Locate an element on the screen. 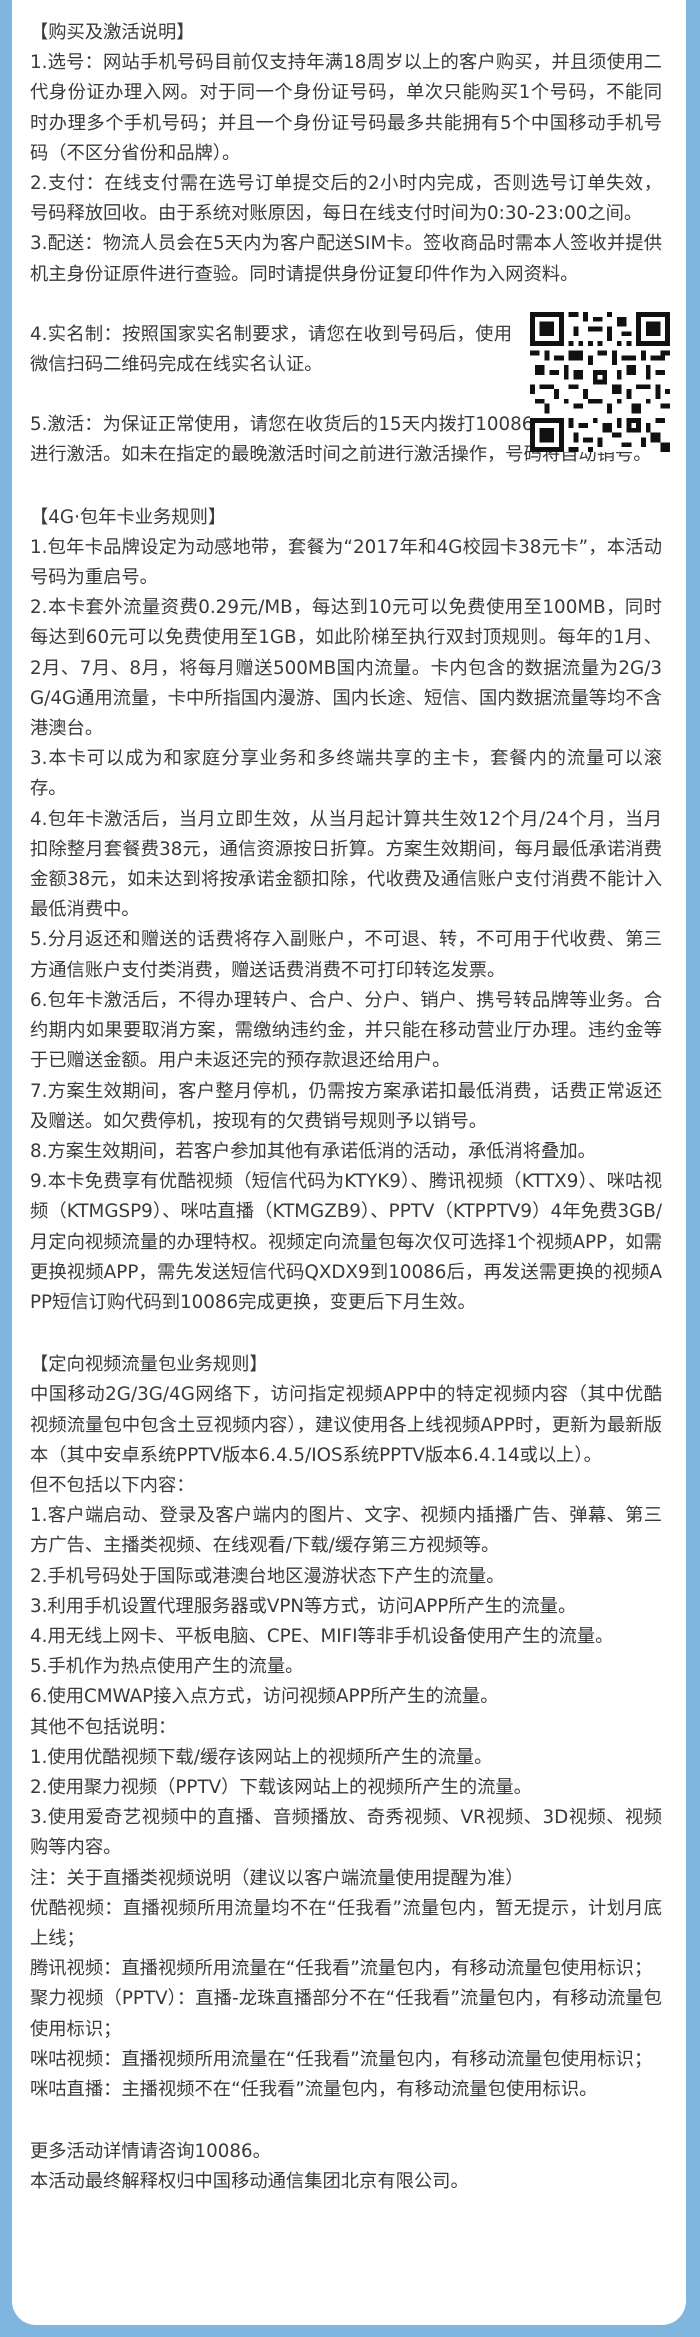  video-excludes-heading: 但不包括以下内容： is located at coordinates (112, 1485).